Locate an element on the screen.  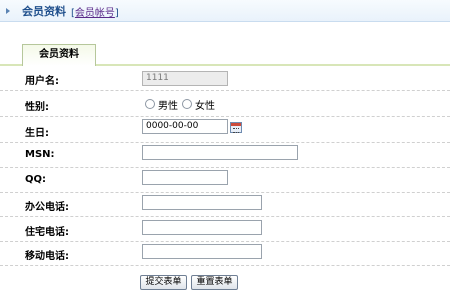
birthday-label: 生日: is located at coordinates (37, 133).